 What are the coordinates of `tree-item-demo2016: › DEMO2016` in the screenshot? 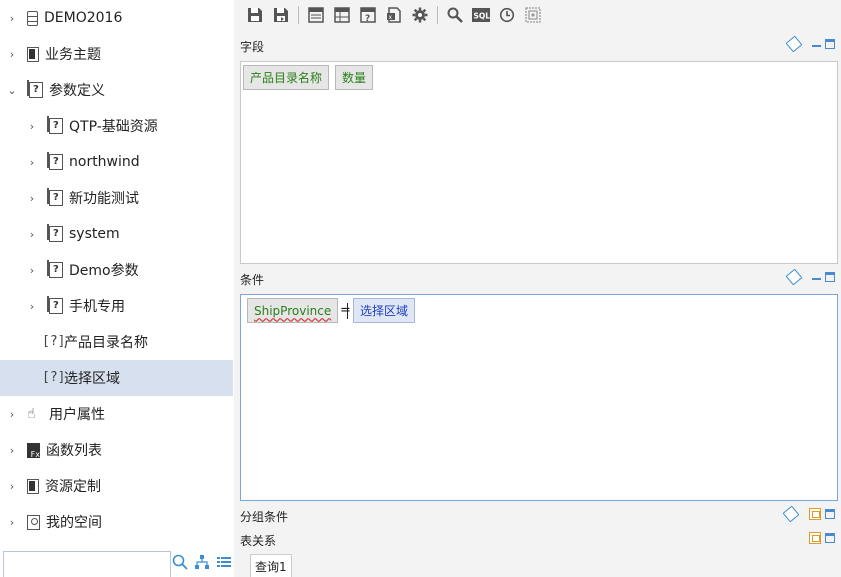 It's located at (116, 18).